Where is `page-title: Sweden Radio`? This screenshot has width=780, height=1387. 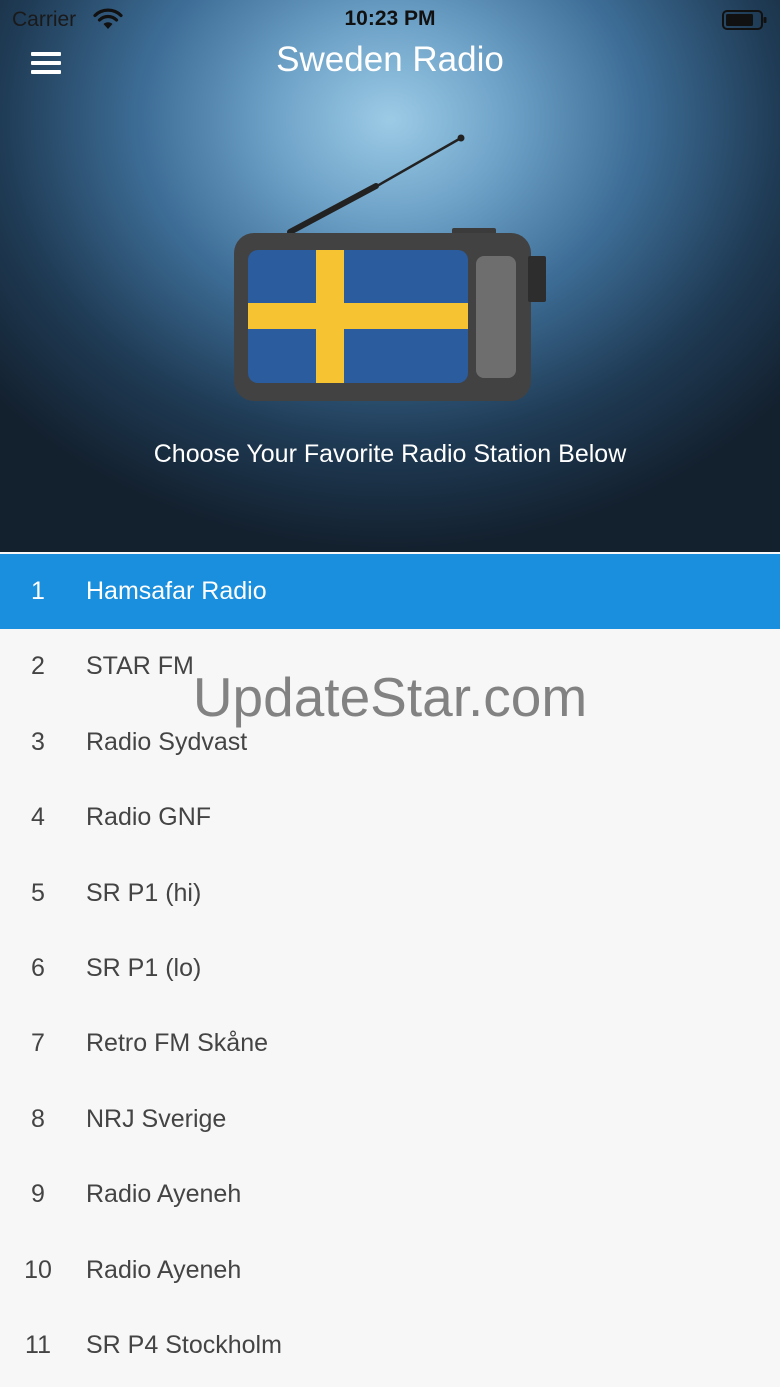 page-title: Sweden Radio is located at coordinates (390, 59).